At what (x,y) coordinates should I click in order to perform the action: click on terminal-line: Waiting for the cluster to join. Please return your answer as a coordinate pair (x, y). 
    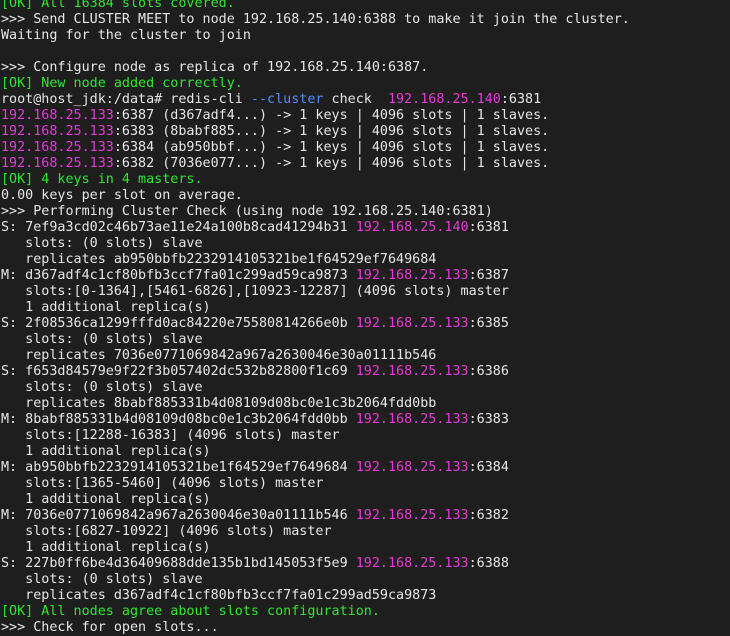
    Looking at the image, I should click on (365, 36).